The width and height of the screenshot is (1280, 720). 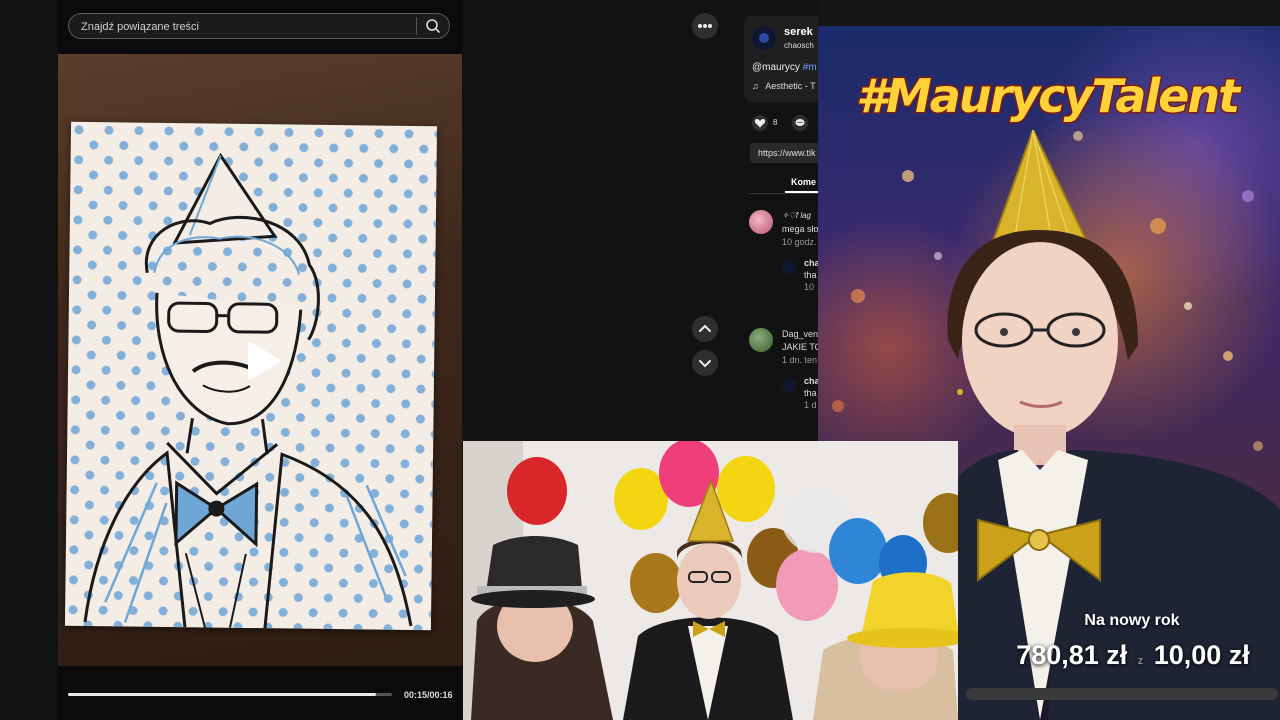 What do you see at coordinates (810, 405) in the screenshot?
I see `reply-time: 1 d` at bounding box center [810, 405].